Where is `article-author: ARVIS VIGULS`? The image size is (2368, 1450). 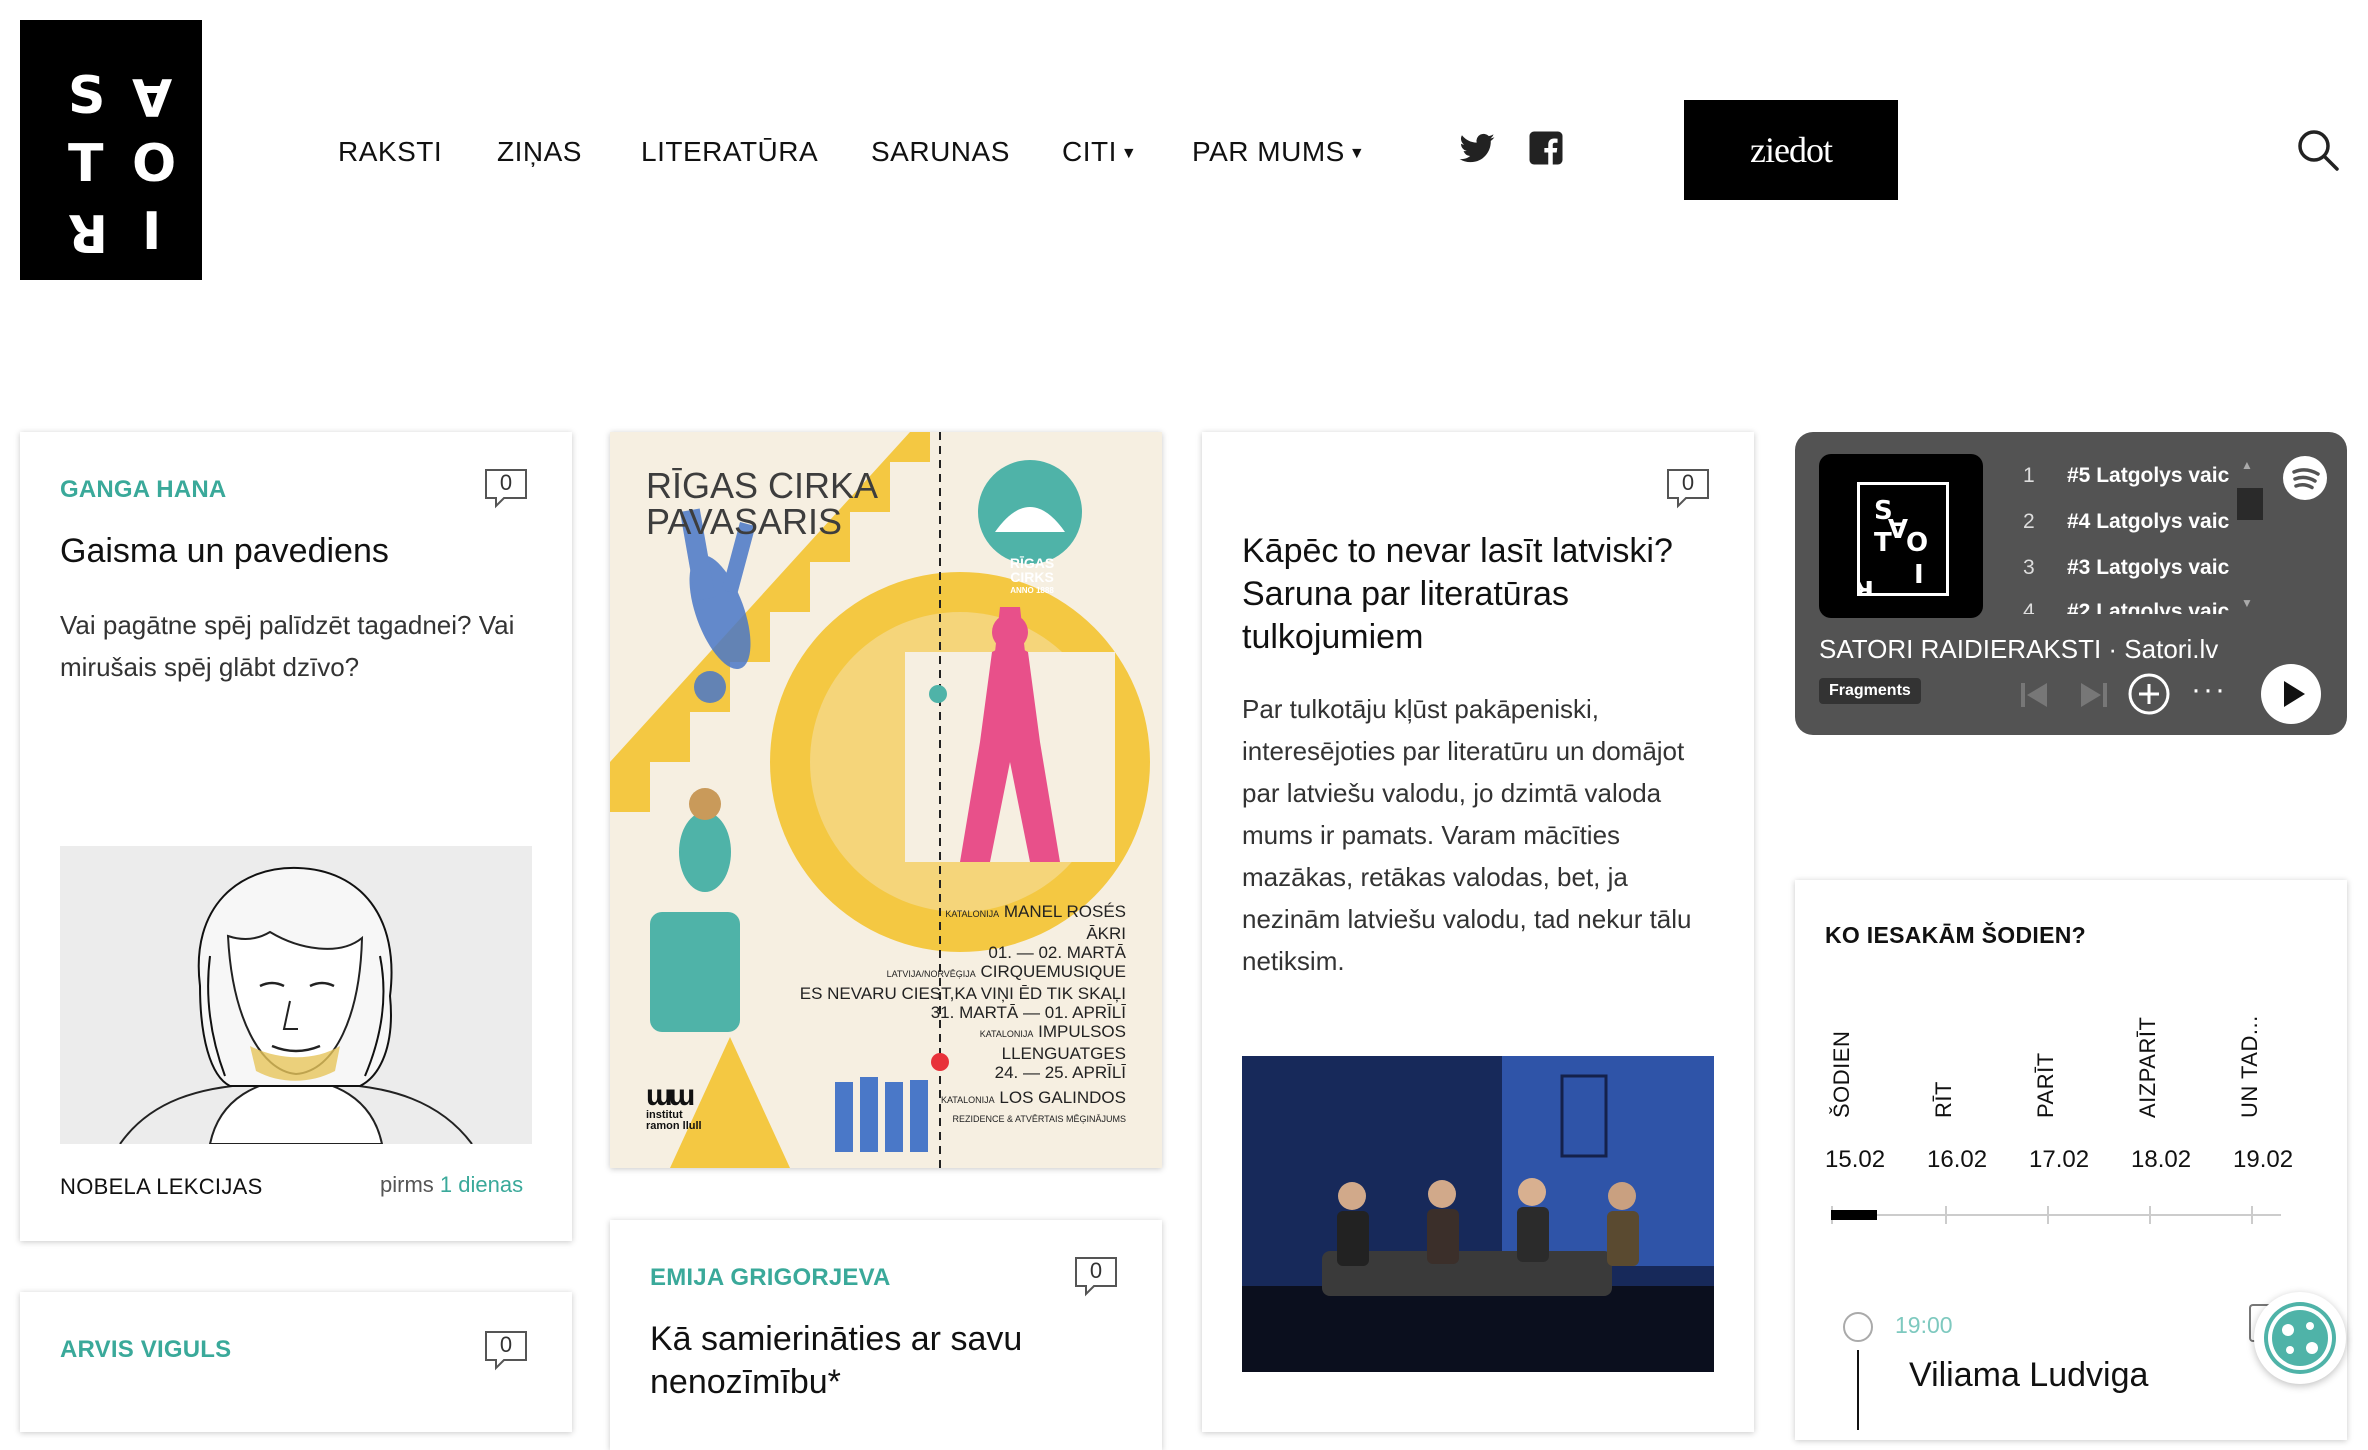
article-author: ARVIS VIGULS is located at coordinates (145, 1350).